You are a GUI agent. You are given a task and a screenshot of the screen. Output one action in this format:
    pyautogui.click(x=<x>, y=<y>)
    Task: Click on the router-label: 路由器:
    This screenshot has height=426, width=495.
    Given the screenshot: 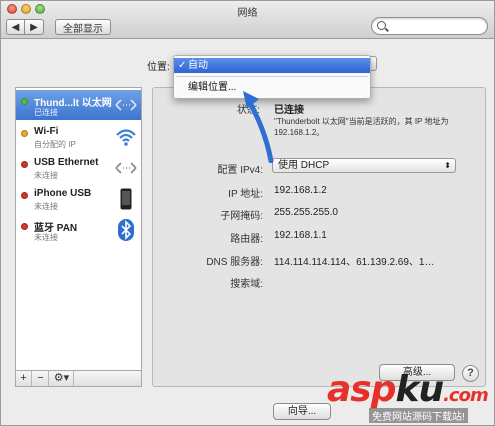 What is the action you would take?
    pyautogui.click(x=246, y=239)
    